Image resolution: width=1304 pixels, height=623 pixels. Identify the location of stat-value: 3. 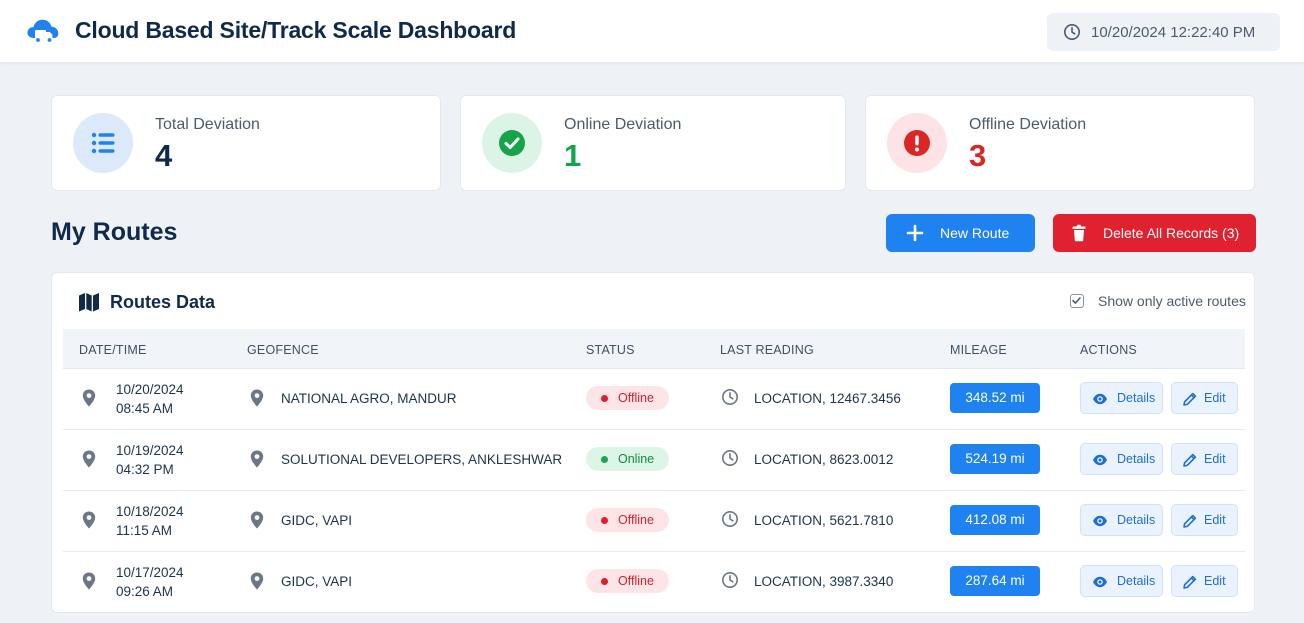
(978, 155).